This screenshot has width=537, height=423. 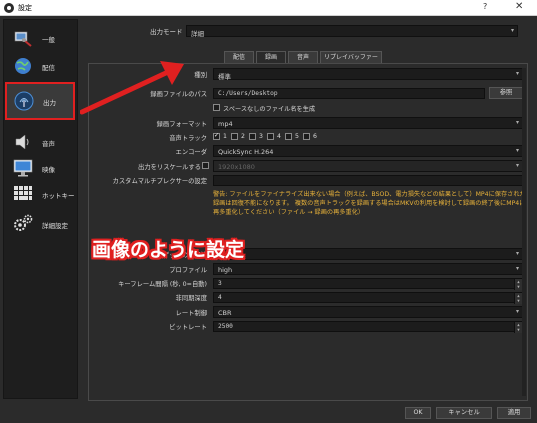 I want to click on keyboard-icon, so click(x=23, y=193).